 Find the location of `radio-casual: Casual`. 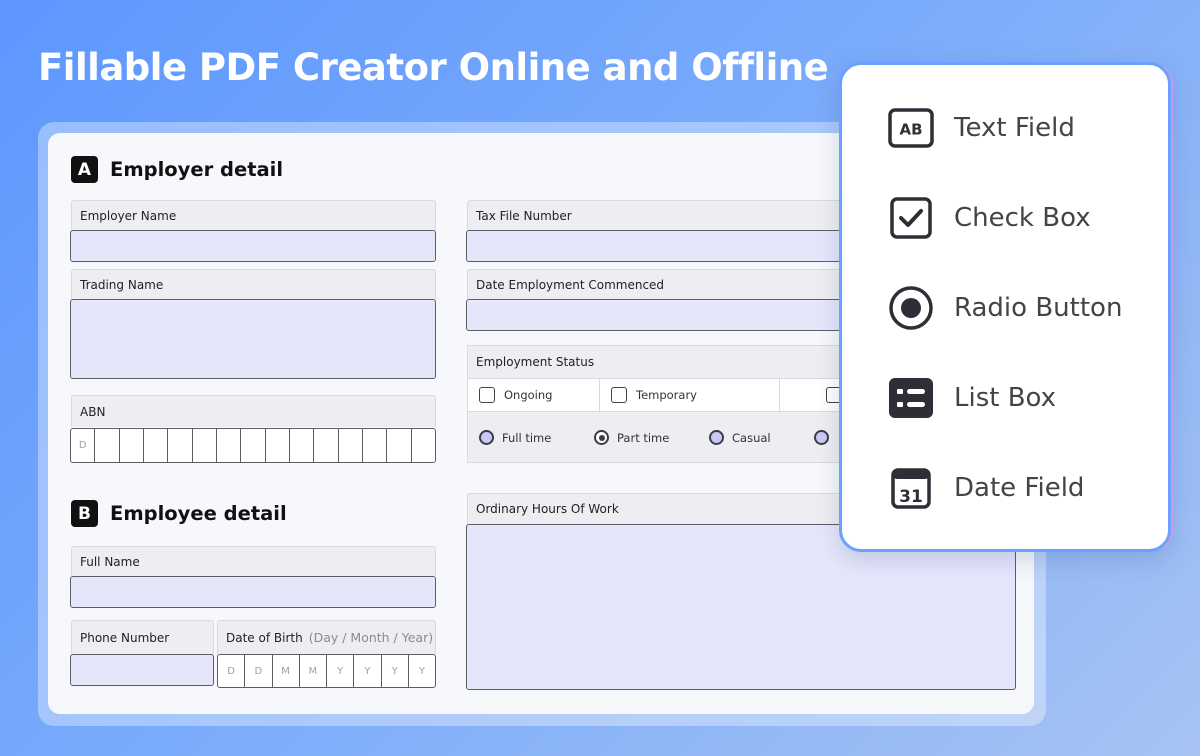

radio-casual: Casual is located at coordinates (740, 437).